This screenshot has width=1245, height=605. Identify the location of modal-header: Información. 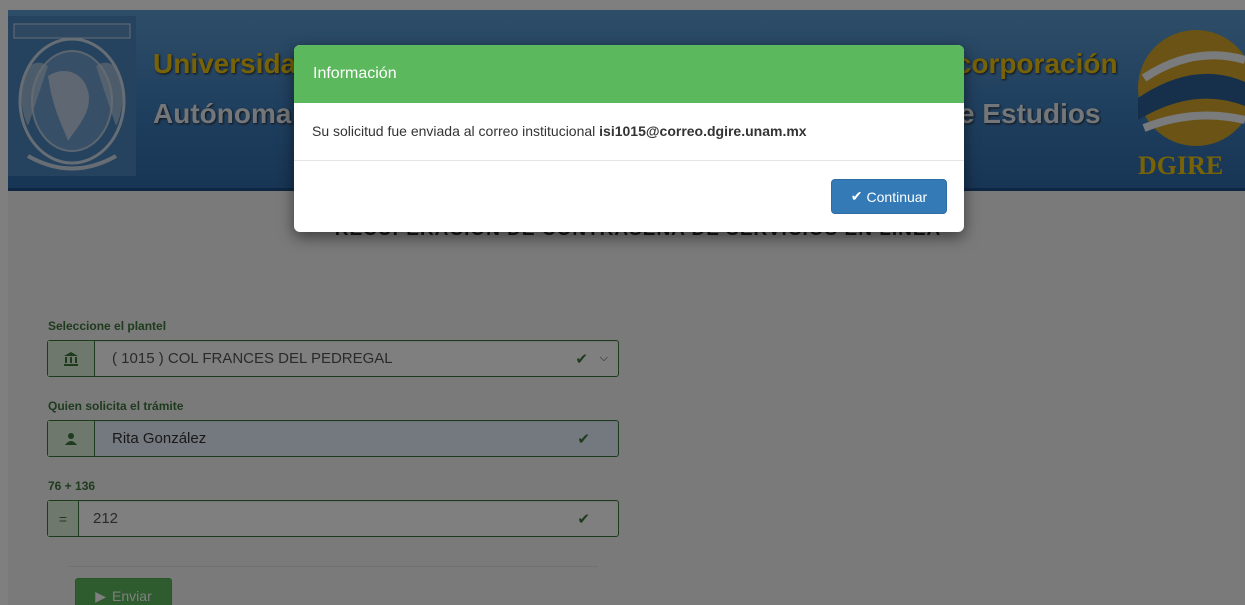
(629, 74).